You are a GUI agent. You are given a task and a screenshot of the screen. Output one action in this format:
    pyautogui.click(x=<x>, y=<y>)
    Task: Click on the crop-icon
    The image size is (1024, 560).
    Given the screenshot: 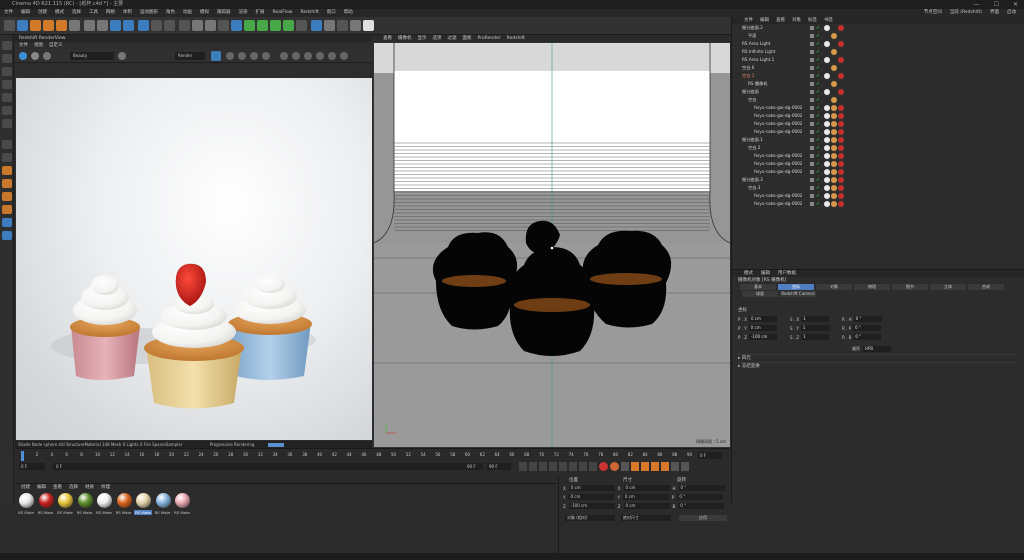 What is the action you would take?
    pyautogui.click(x=296, y=56)
    